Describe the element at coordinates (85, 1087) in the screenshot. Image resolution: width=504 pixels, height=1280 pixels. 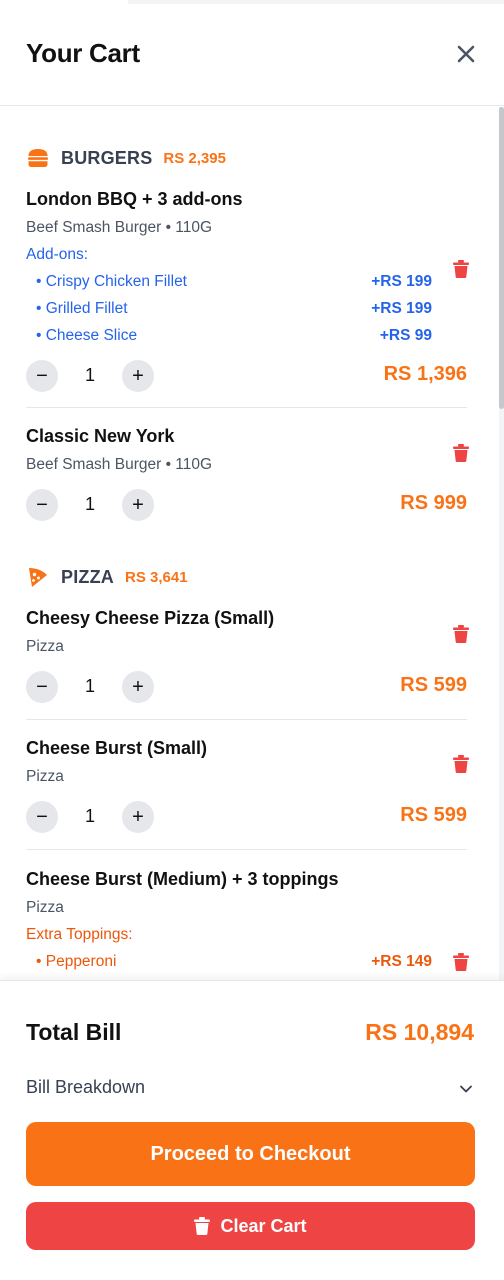
I see `bill-breakdown-toggle: Bill Breakdown` at that location.